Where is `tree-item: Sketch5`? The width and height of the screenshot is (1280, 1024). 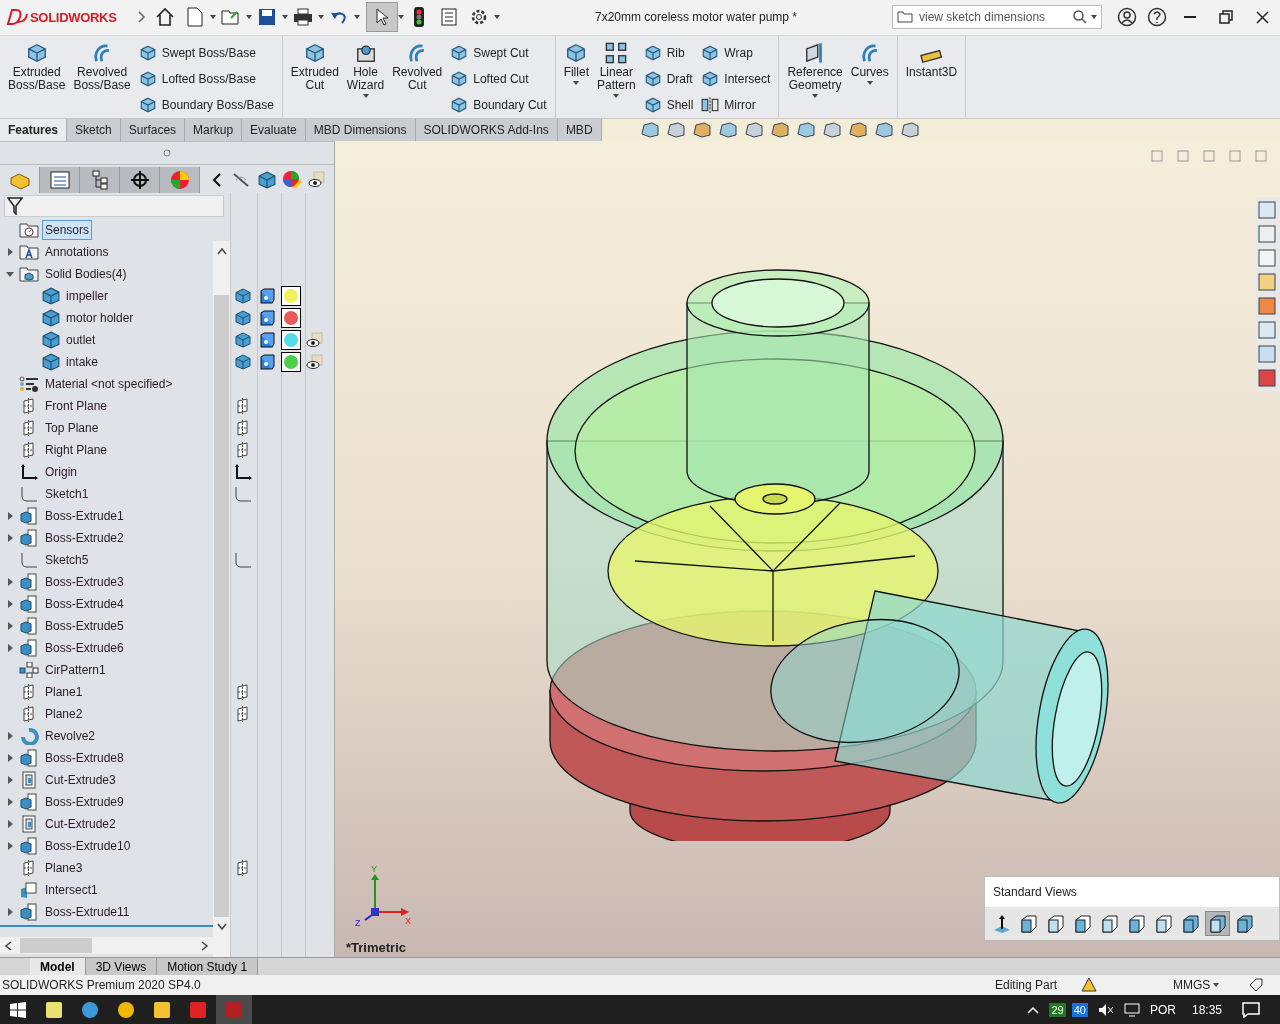
tree-item: Sketch5 is located at coordinates (67, 559).